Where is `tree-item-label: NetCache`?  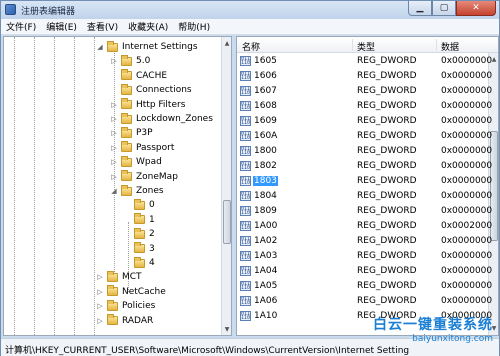
tree-item-label: NetCache is located at coordinates (144, 291).